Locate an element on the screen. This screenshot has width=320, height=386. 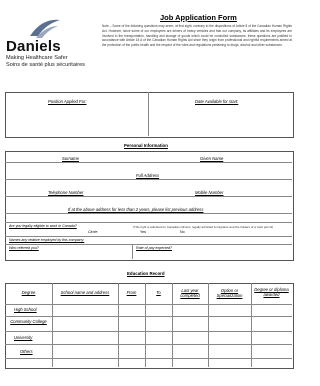
date-available-input is located at coordinates (220, 120).